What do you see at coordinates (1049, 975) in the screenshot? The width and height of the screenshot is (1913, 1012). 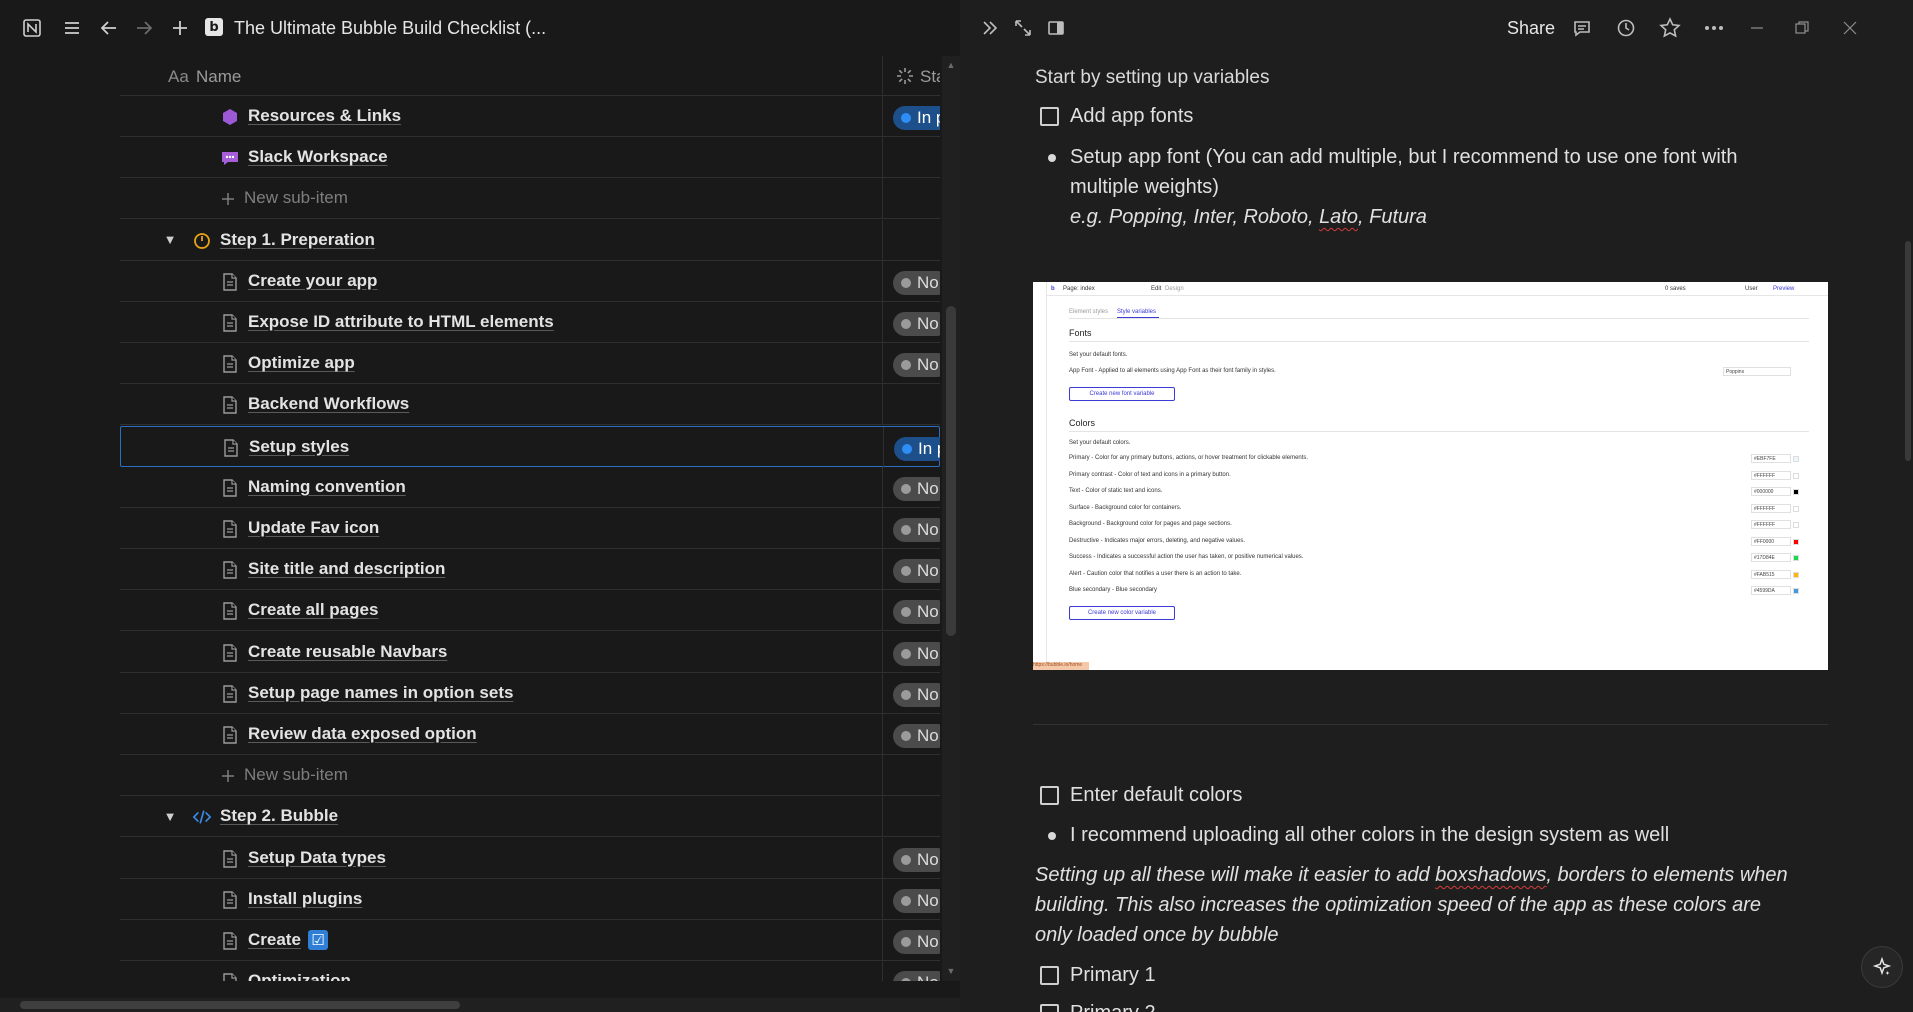 I see `todo-checkbox-primary1` at bounding box center [1049, 975].